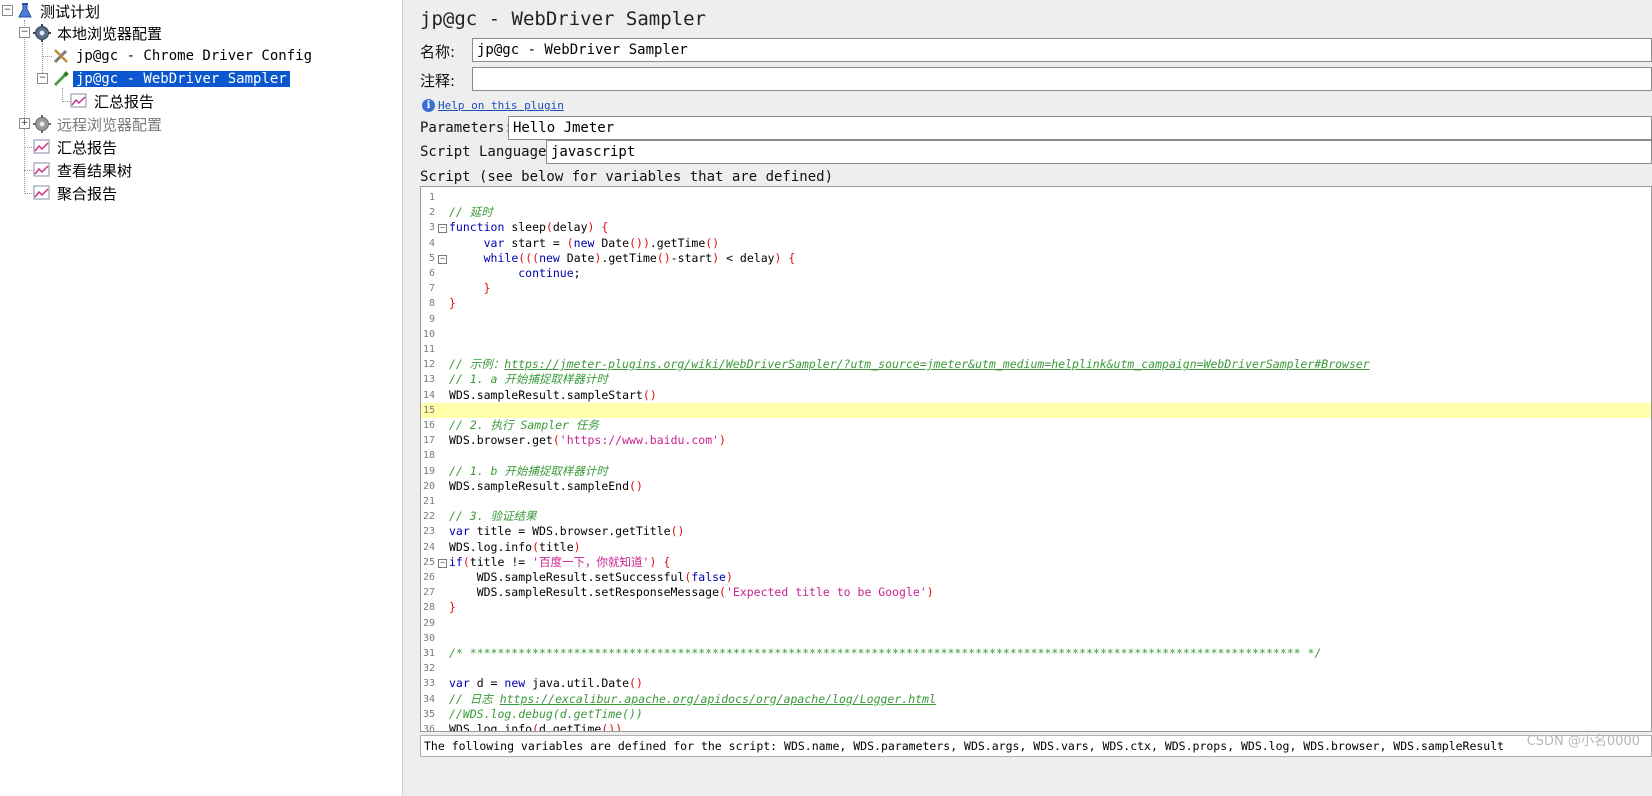  I want to click on line-number: 26, so click(428, 577).